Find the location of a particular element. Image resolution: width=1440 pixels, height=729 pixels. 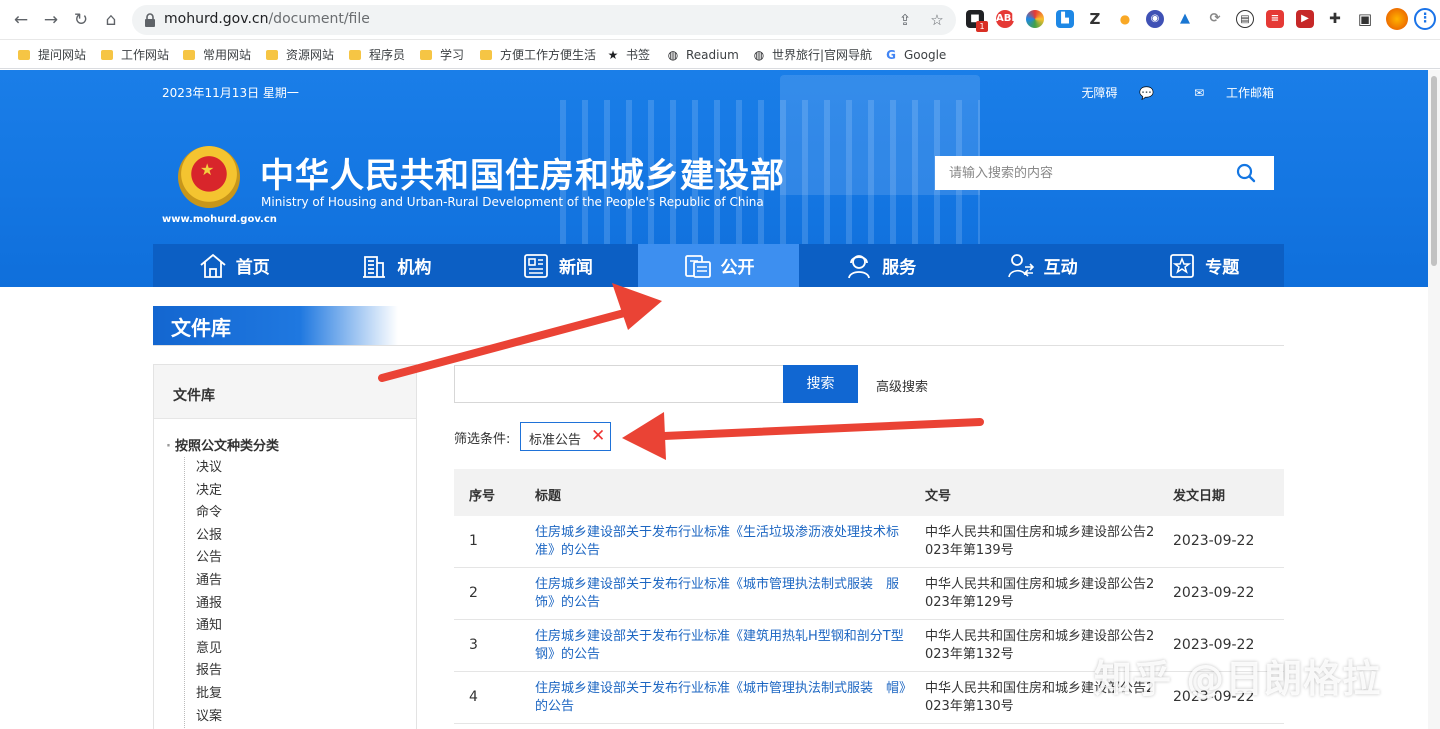

share-icon: ⇪ is located at coordinates (905, 20).